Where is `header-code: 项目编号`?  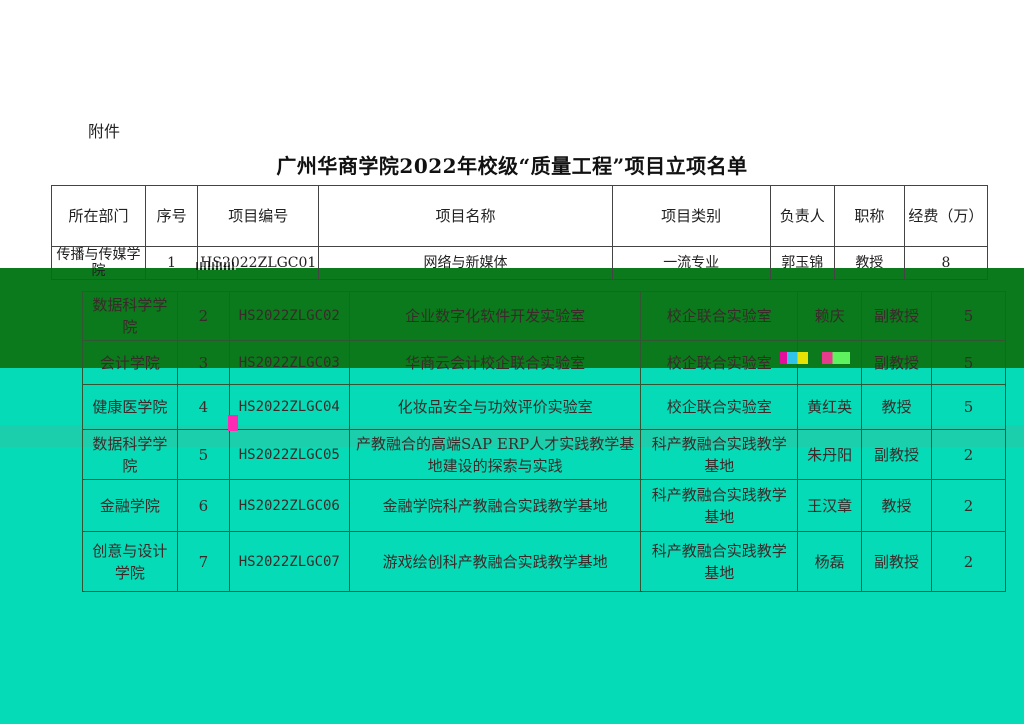 header-code: 项目编号 is located at coordinates (258, 216).